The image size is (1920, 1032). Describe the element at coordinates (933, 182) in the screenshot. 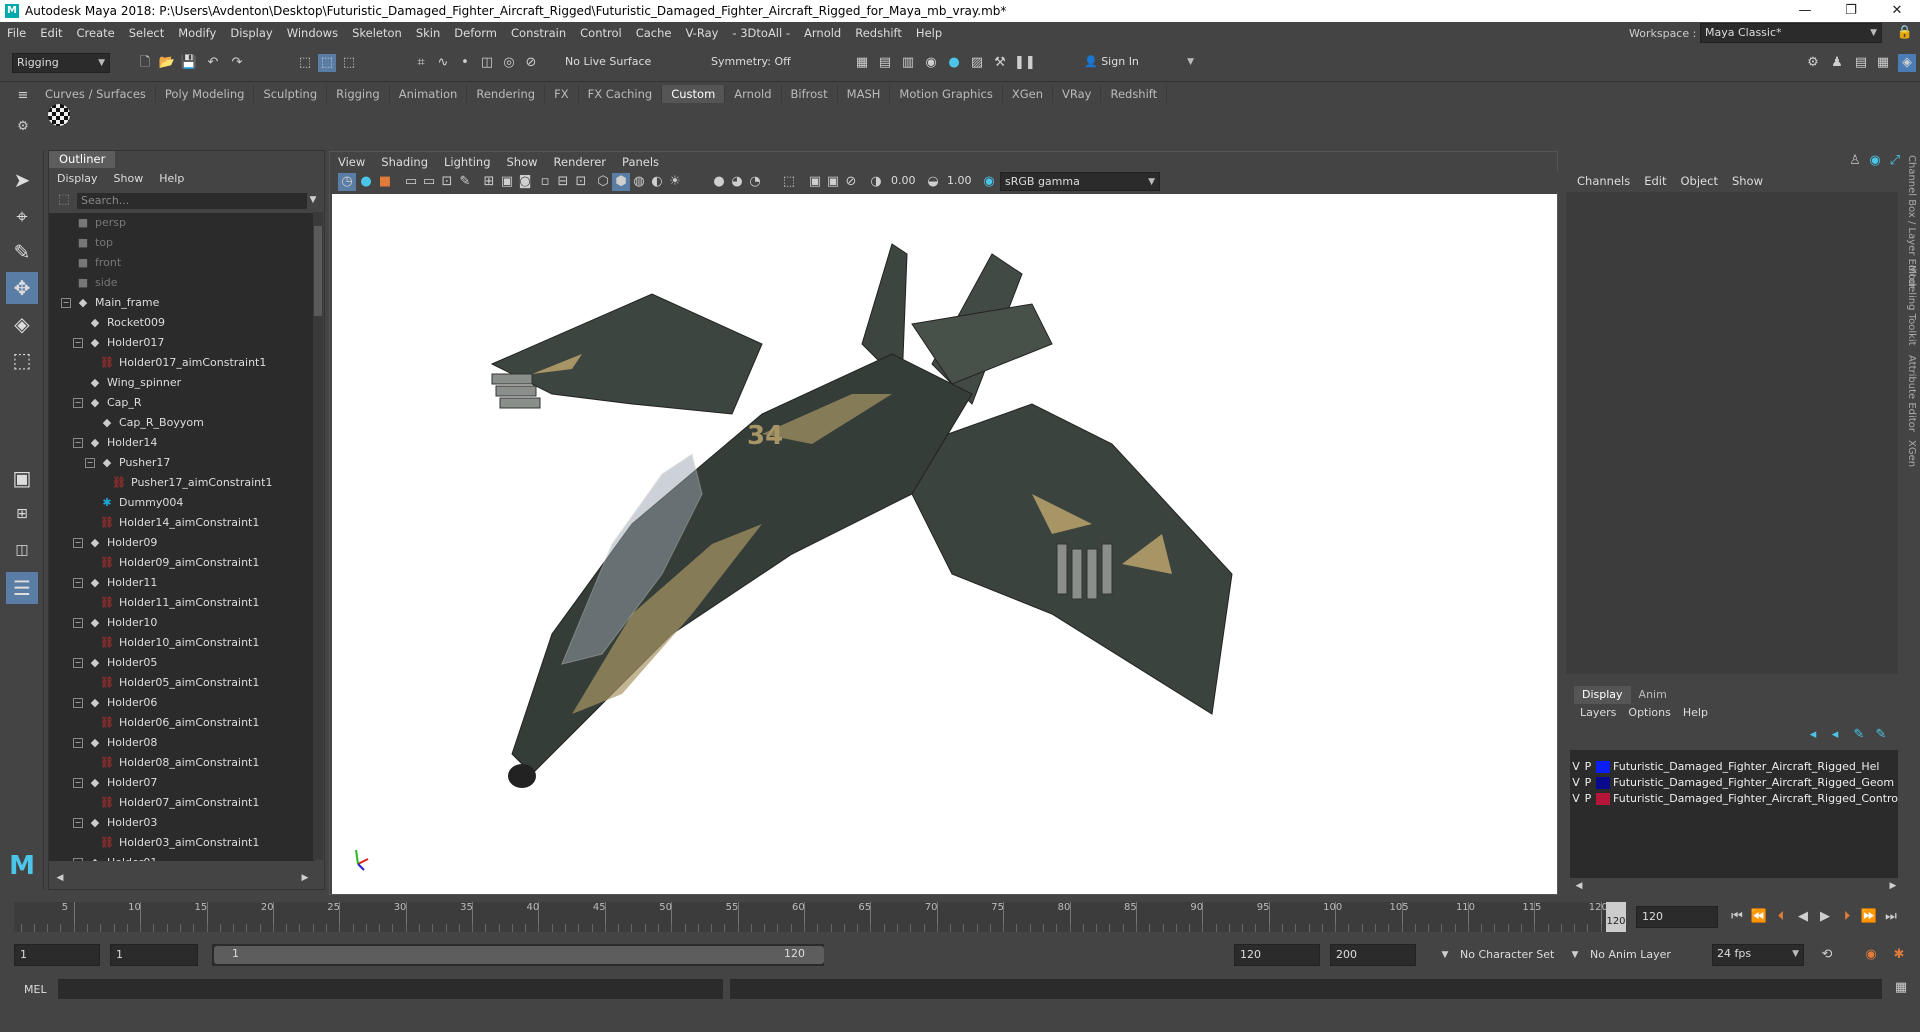

I see `gamma-icon: ◒` at that location.